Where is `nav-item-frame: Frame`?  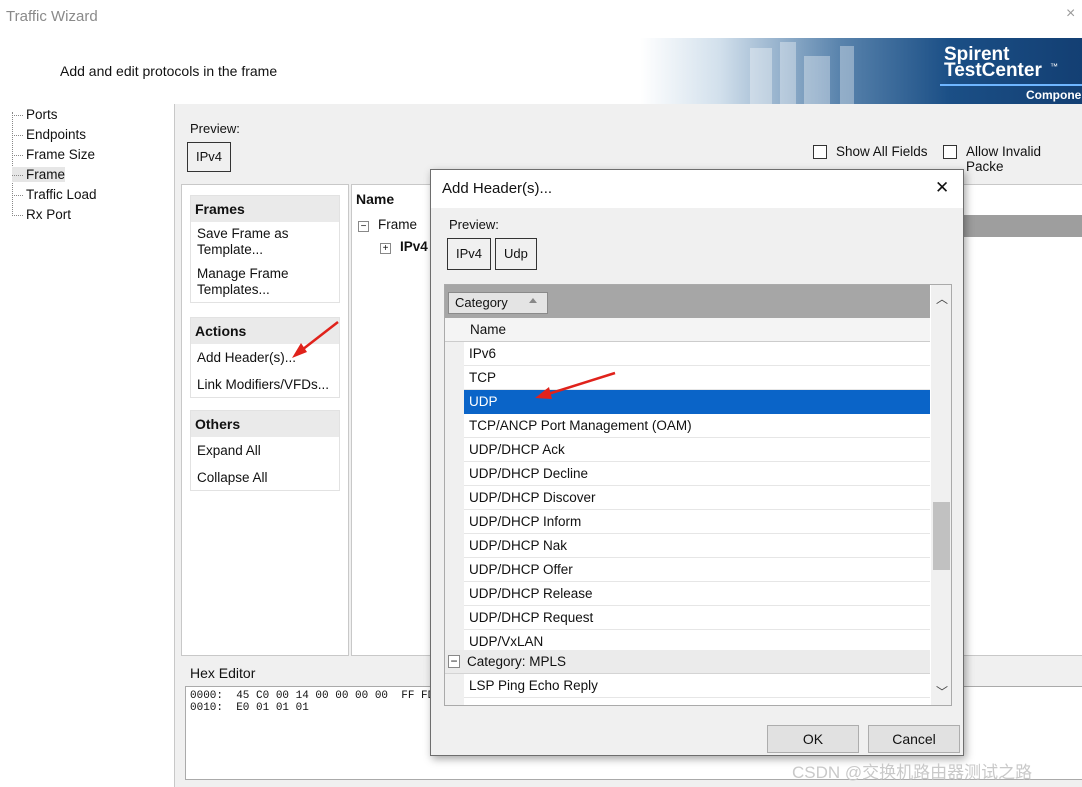
nav-item-frame: Frame is located at coordinates (39, 174).